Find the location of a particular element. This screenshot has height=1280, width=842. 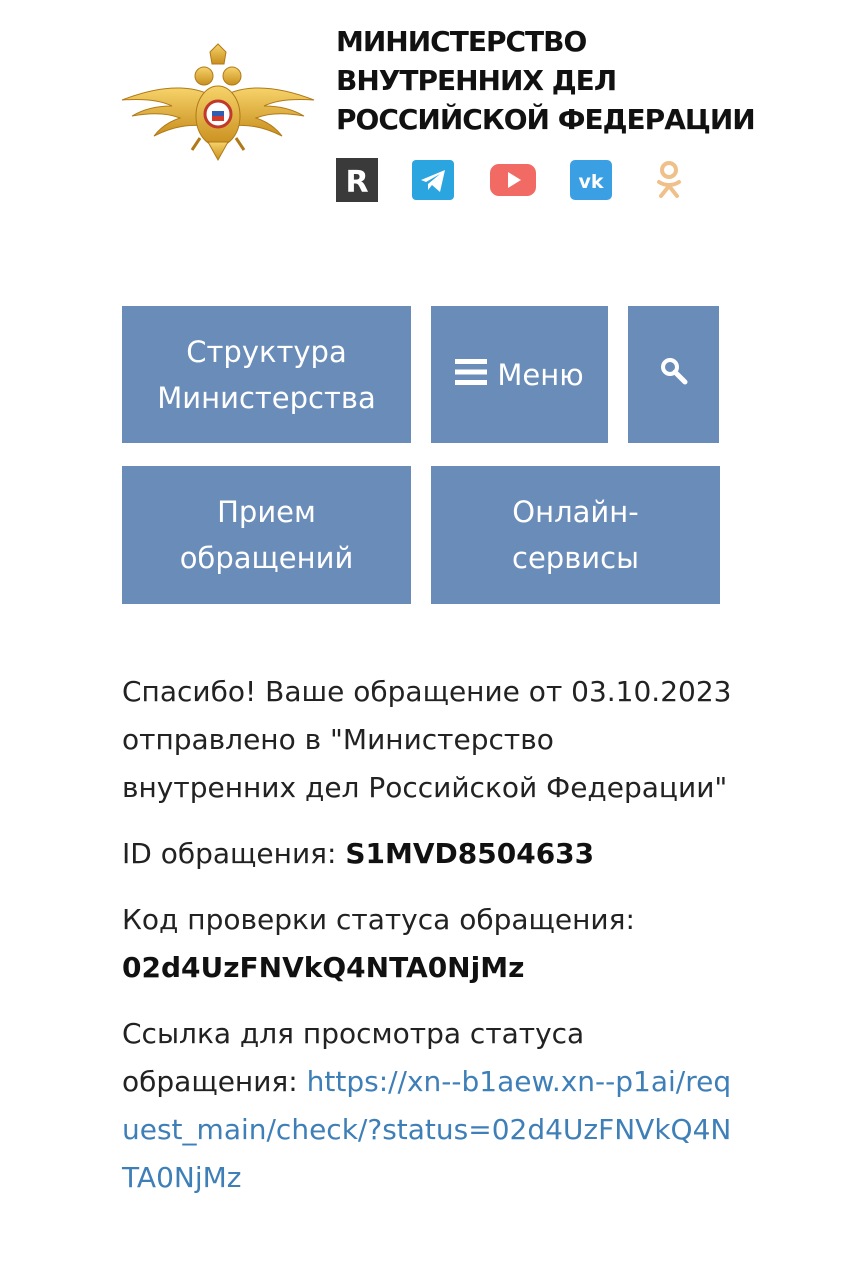

status-code-value: 02d4UzFNVkQ4NTA0NjMz is located at coordinates (323, 967).